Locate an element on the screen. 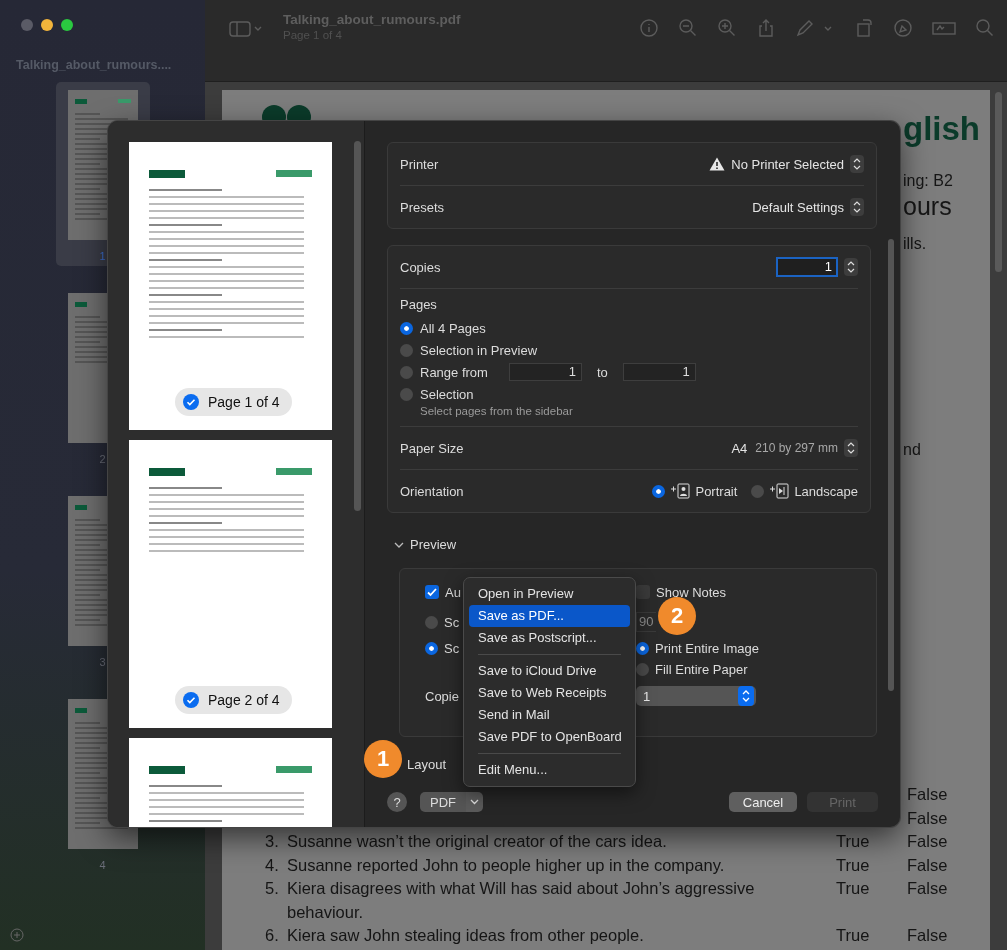  add-icon is located at coordinates (17, 935).